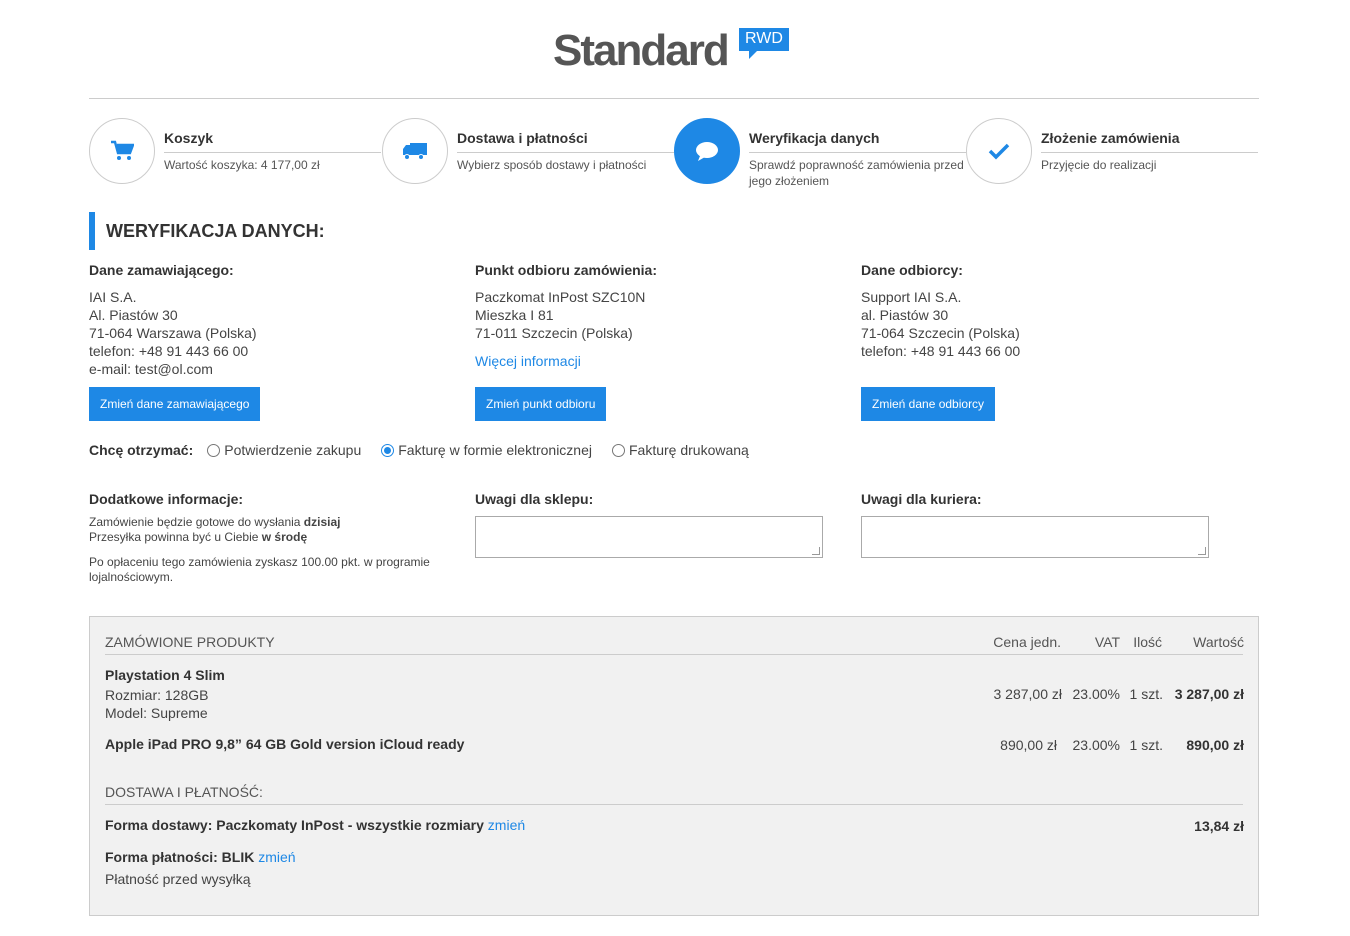  What do you see at coordinates (641, 50) in the screenshot?
I see `logo-text: Standard` at bounding box center [641, 50].